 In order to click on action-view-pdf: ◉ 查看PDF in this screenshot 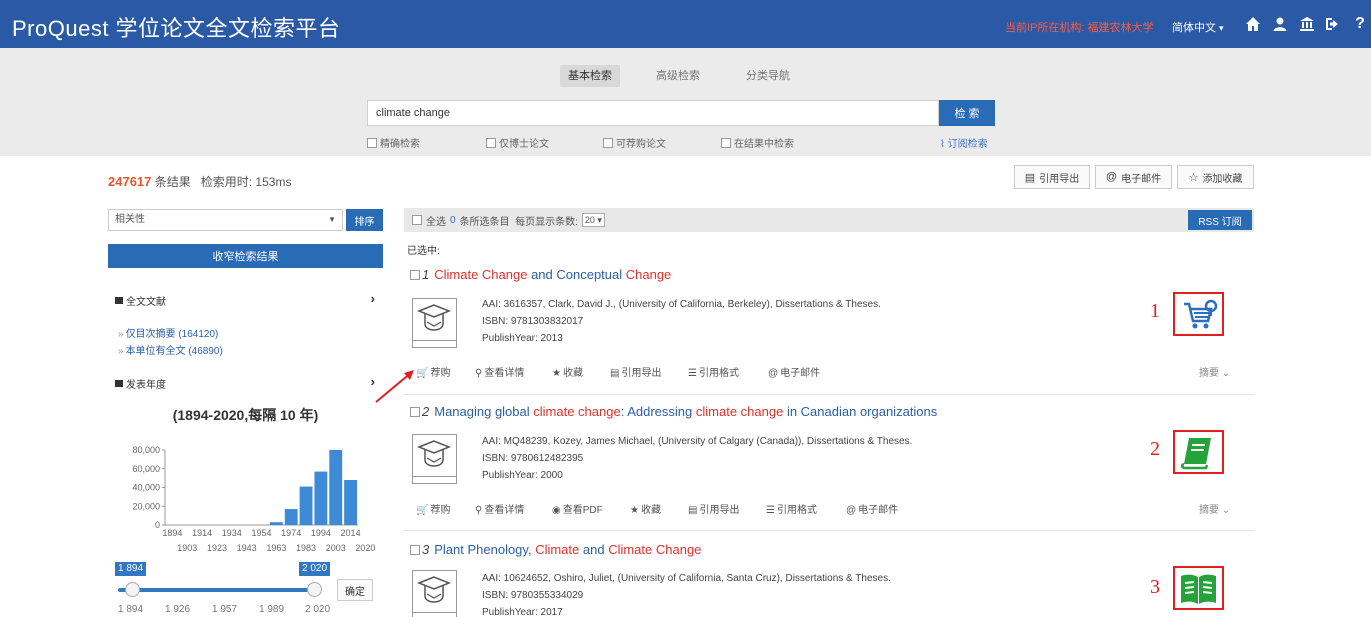, I will do `click(577, 508)`.